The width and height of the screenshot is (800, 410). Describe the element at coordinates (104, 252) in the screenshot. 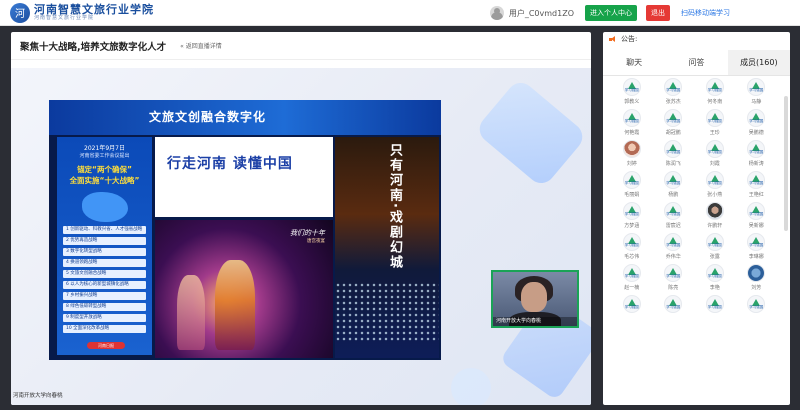

I see `strategy-item: 3 数字化转型战略` at that location.